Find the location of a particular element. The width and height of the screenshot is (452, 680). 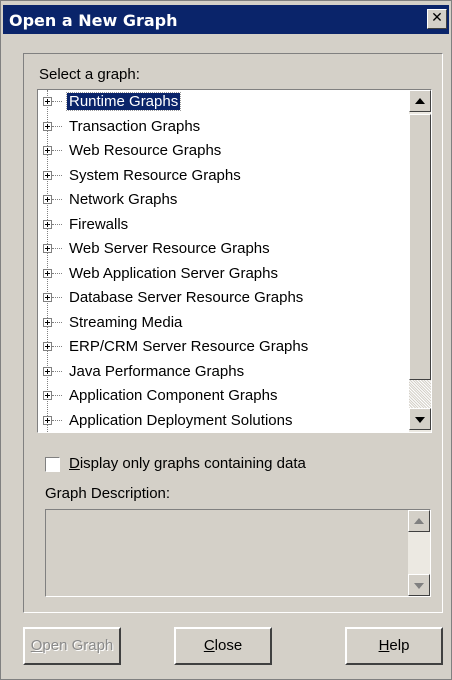

tree-scrollbar is located at coordinates (420, 261).